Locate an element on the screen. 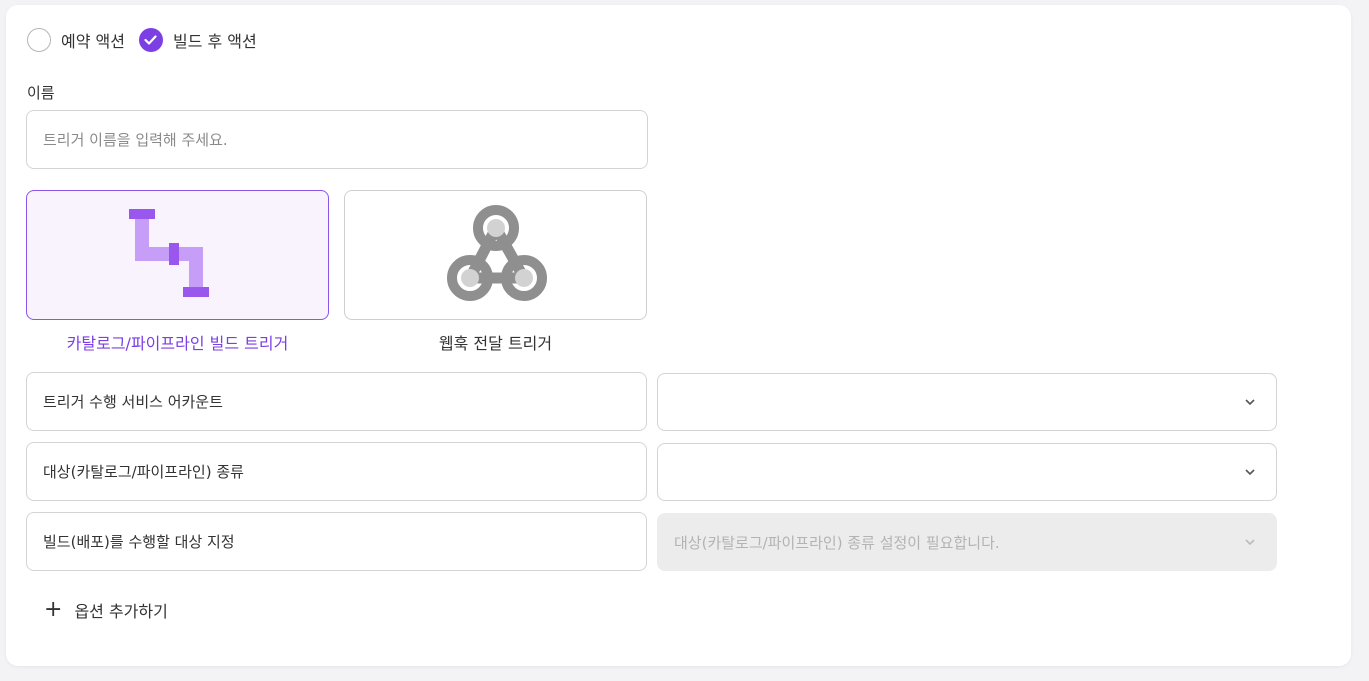  radio-label: 예약 액션 is located at coordinates (93, 41).